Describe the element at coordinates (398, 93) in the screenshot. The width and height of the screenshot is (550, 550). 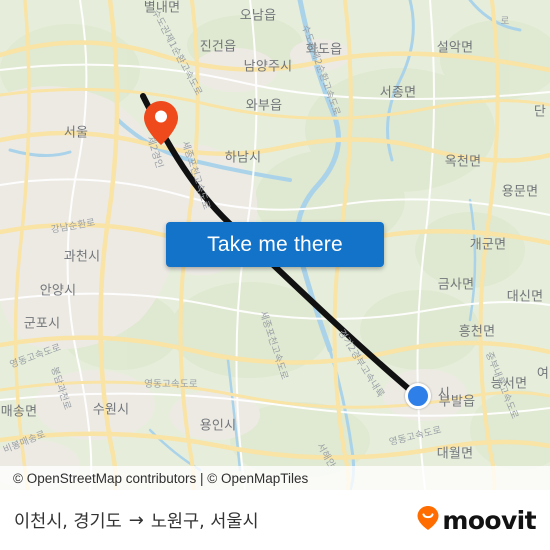
I see `map-label: 서종면` at that location.